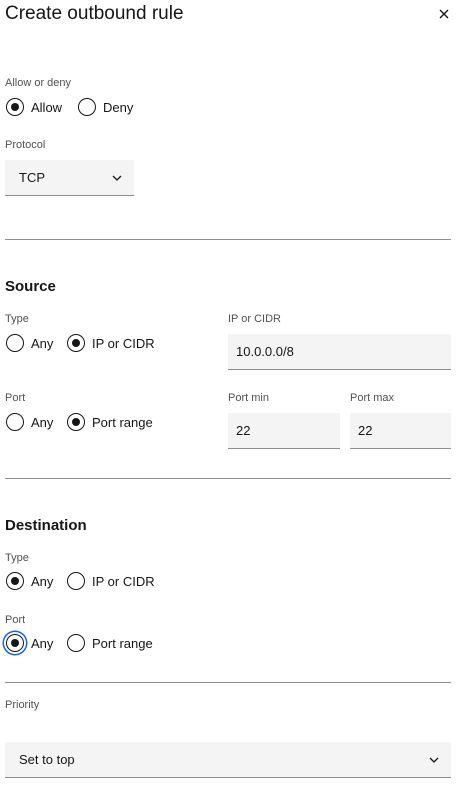  What do you see at coordinates (122, 422) in the screenshot?
I see `source-port-range-label: Port range` at bounding box center [122, 422].